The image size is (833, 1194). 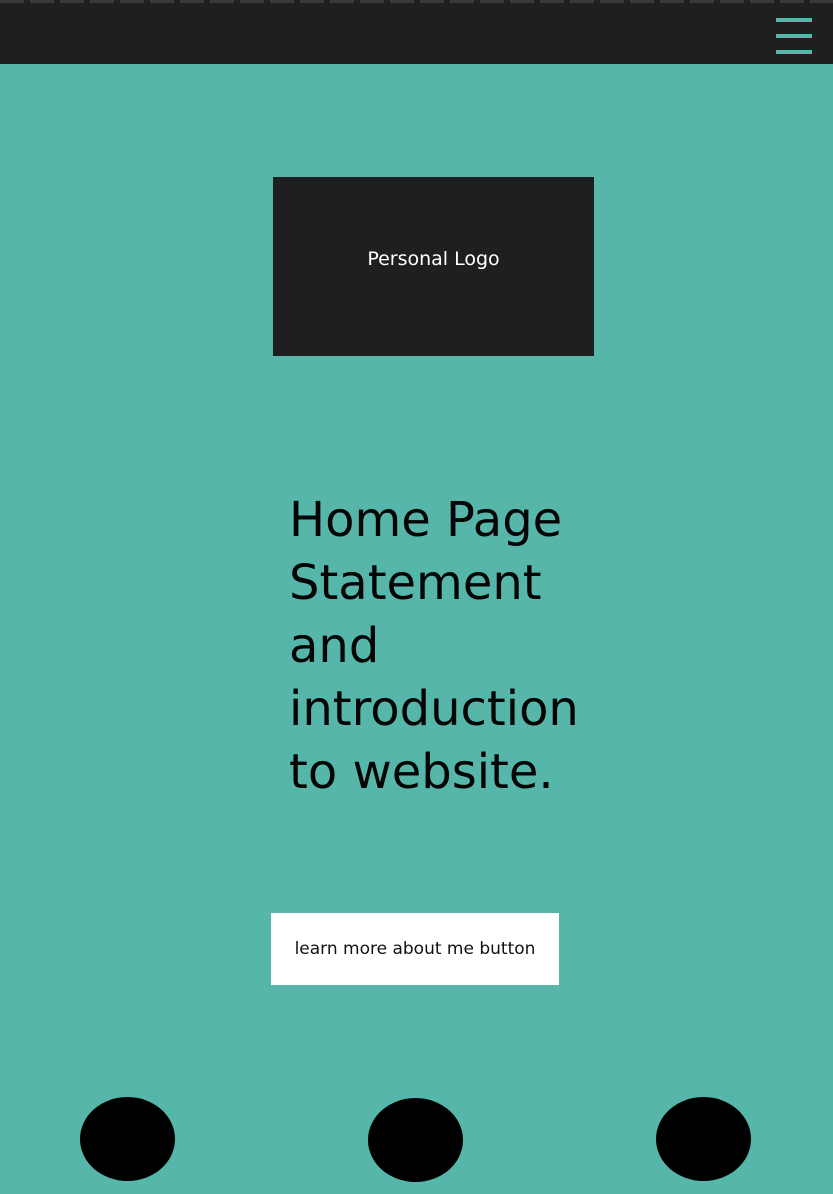 I want to click on learn-more-button: learn more about me button, so click(x=415, y=949).